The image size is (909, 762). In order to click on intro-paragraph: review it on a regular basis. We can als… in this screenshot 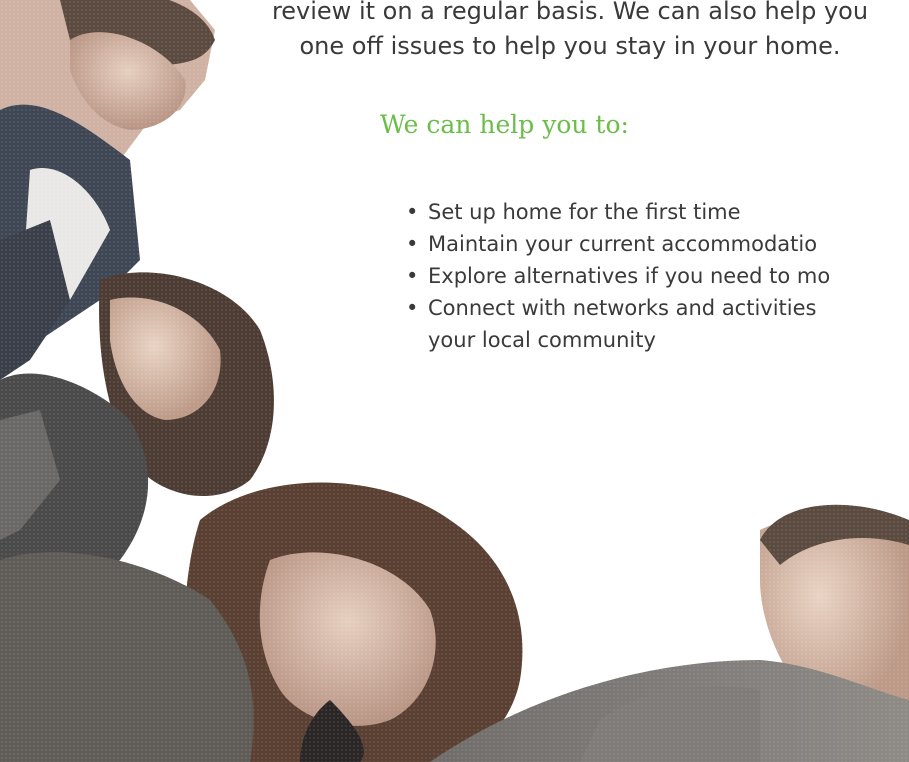, I will do `click(554, 32)`.